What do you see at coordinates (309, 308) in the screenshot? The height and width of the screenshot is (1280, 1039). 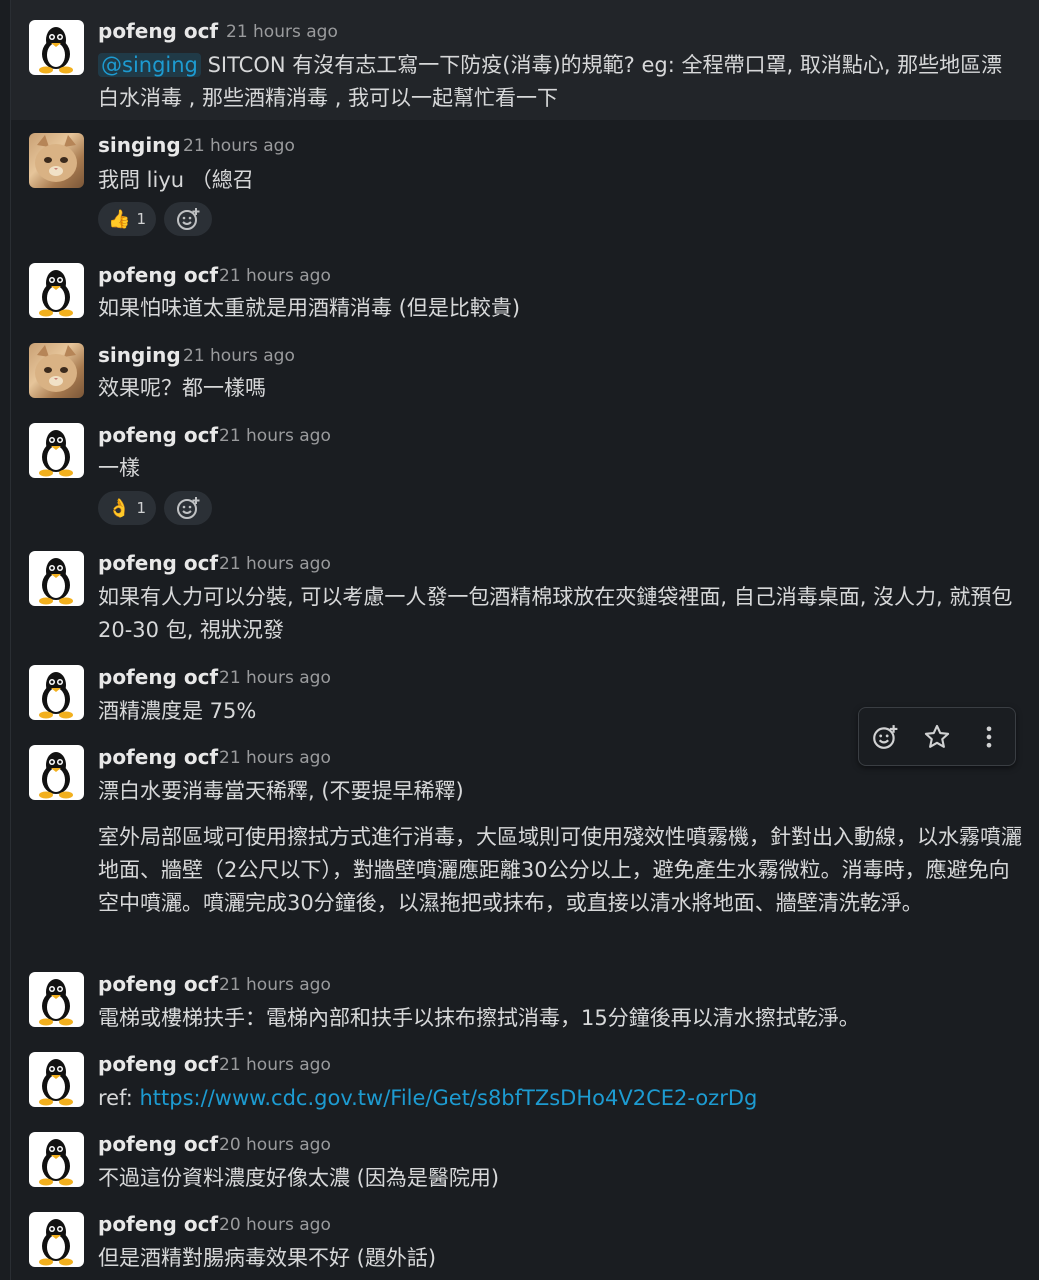 I see `message-text: 如果怕味道太重就是用酒精消毒 (但是比較貴)` at bounding box center [309, 308].